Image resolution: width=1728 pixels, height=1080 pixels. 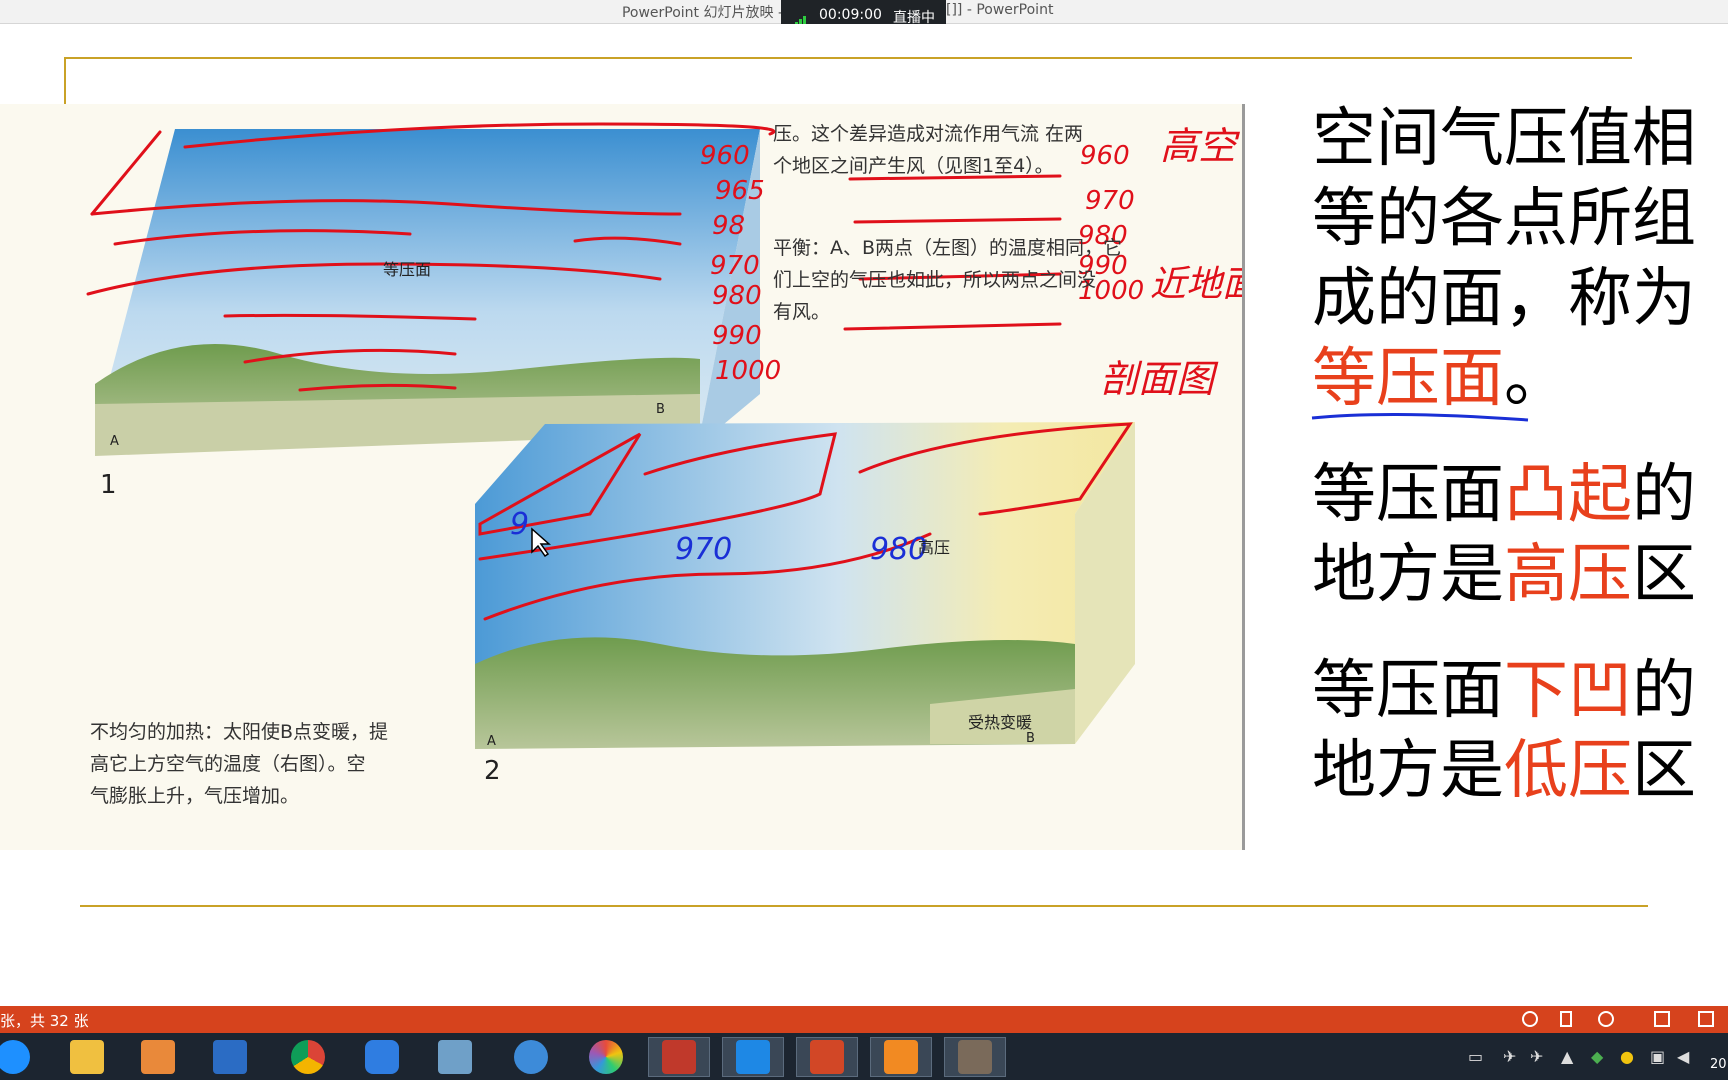 I want to click on svg-text: 98, so click(x=728, y=226).